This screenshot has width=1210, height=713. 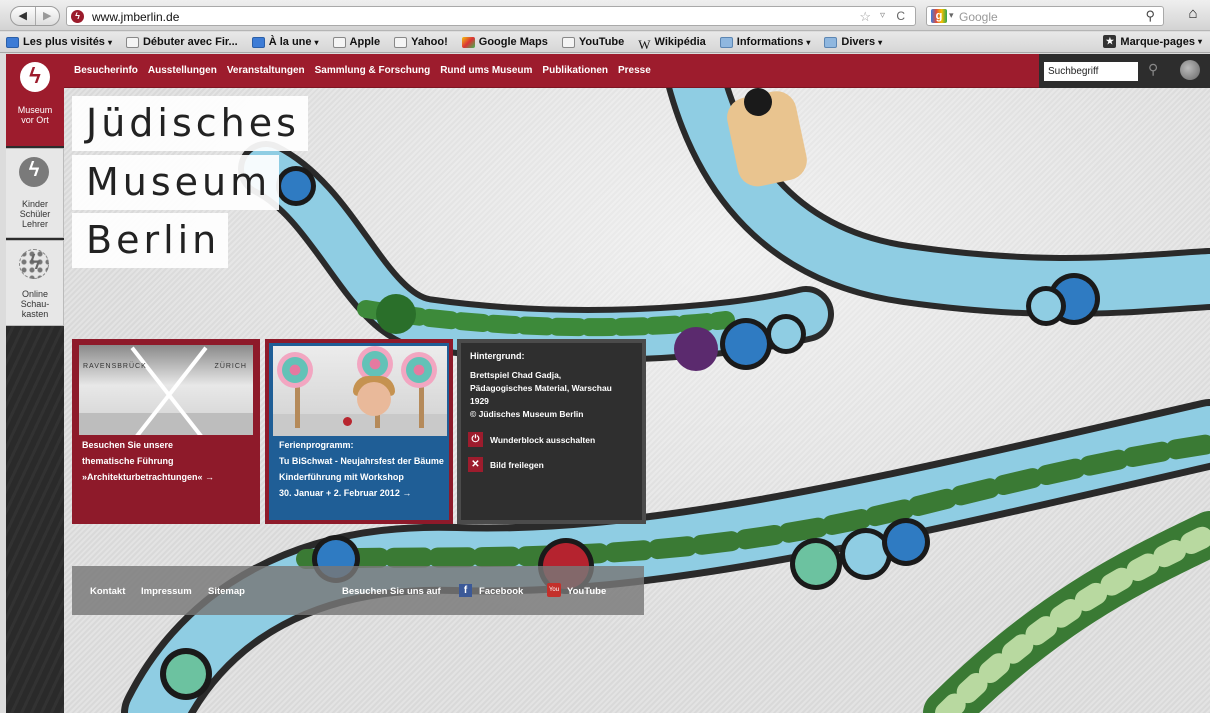 I want to click on sidebar-label-line: Online, so click(x=34, y=294).